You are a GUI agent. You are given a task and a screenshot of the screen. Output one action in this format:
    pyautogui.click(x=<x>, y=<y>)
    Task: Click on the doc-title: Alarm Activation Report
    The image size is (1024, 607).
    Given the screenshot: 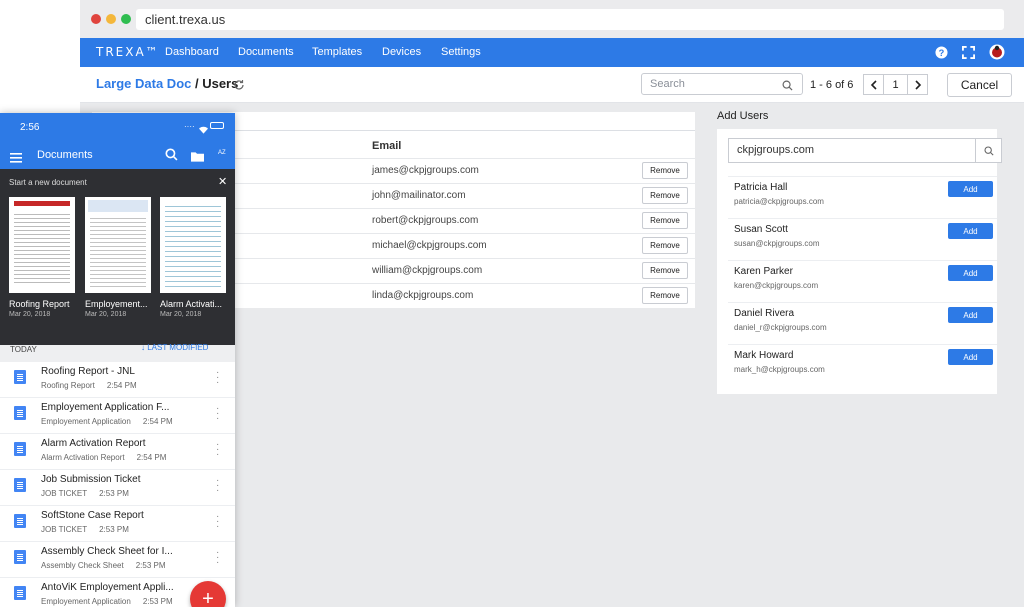 What is the action you would take?
    pyautogui.click(x=93, y=443)
    